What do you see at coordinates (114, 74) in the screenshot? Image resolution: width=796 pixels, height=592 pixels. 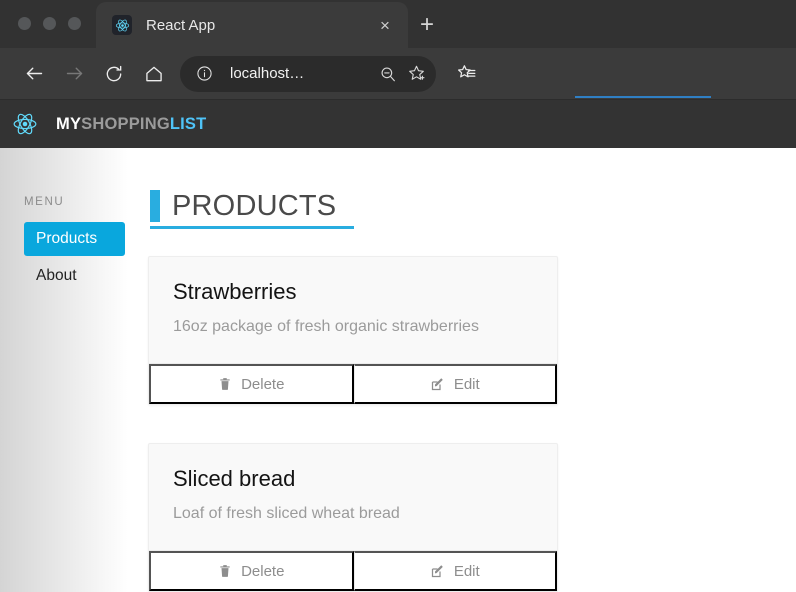 I see `reload-icon` at bounding box center [114, 74].